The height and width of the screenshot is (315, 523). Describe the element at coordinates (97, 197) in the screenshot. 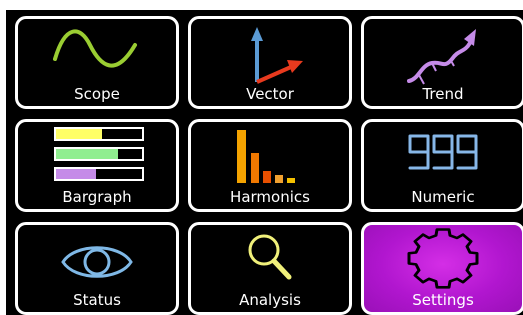

I see `bargraph-label: Bargraph` at that location.